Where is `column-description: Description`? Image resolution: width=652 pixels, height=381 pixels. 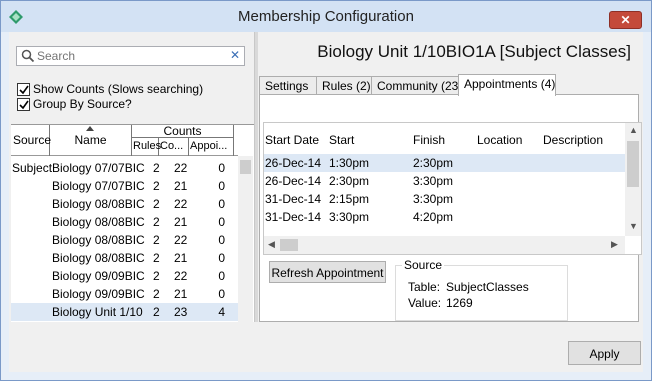 column-description: Description is located at coordinates (573, 140).